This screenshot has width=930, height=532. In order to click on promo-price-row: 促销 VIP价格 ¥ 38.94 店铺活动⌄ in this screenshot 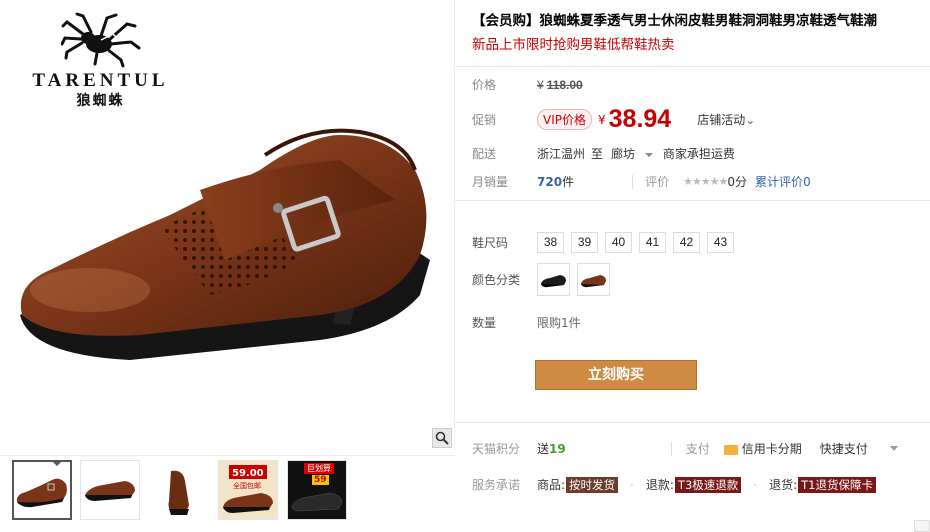, I will do `click(613, 119)`.